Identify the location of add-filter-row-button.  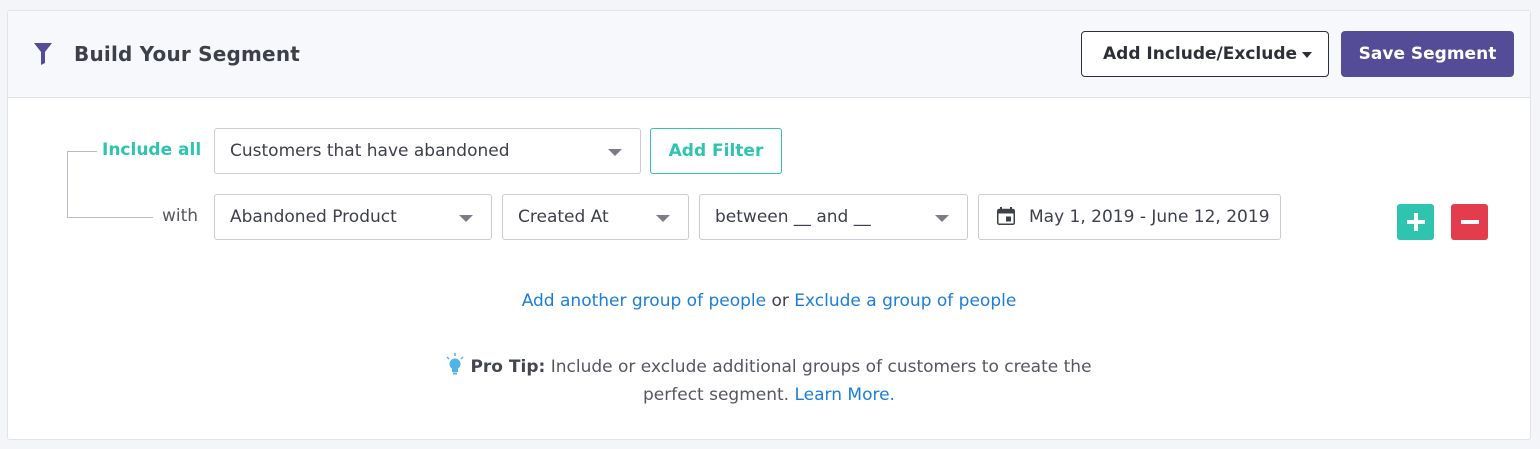
(1415, 222).